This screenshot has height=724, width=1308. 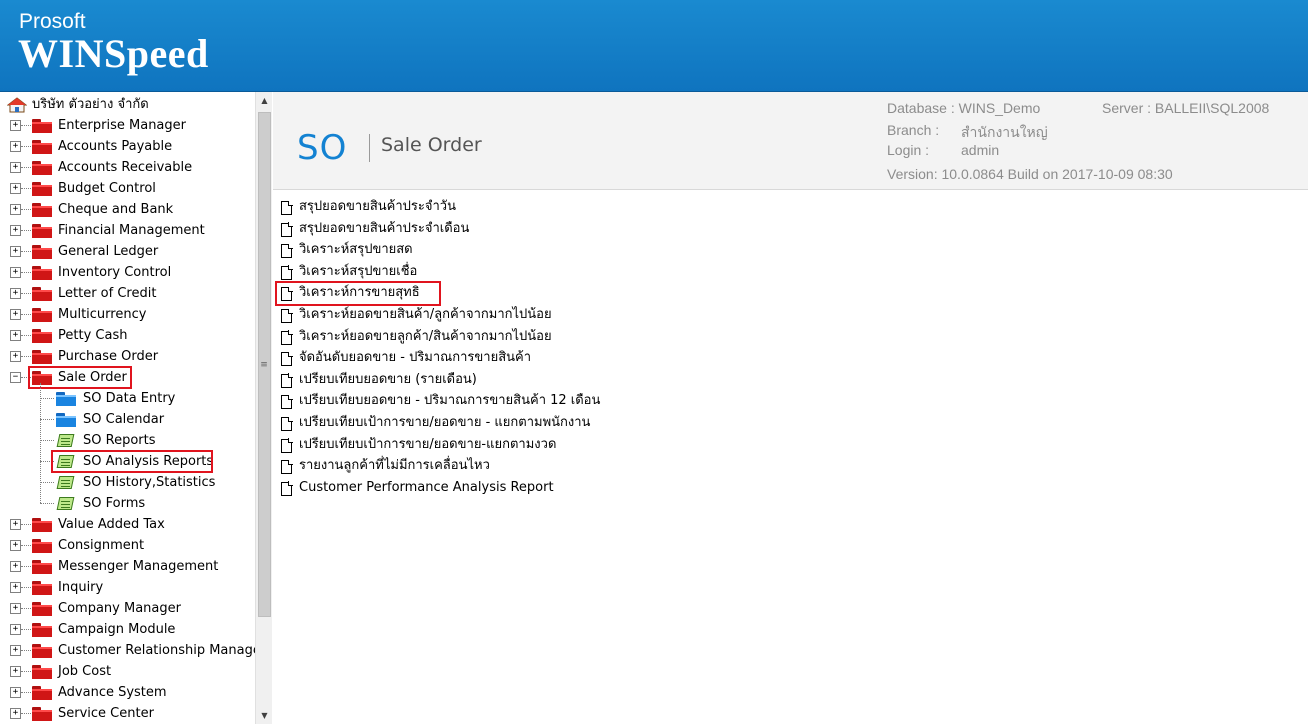 I want to click on login-label: Login :, so click(x=908, y=150).